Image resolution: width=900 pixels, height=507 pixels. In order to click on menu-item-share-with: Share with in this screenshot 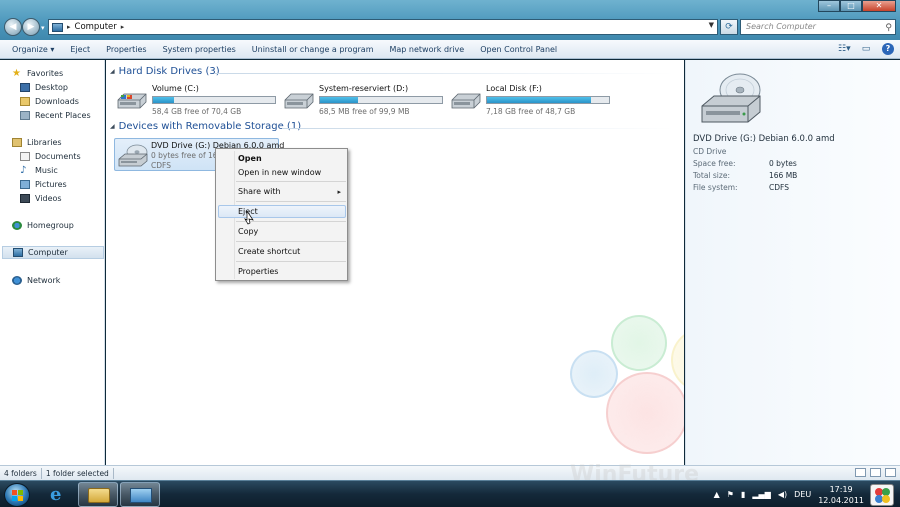, I will do `click(259, 191)`.